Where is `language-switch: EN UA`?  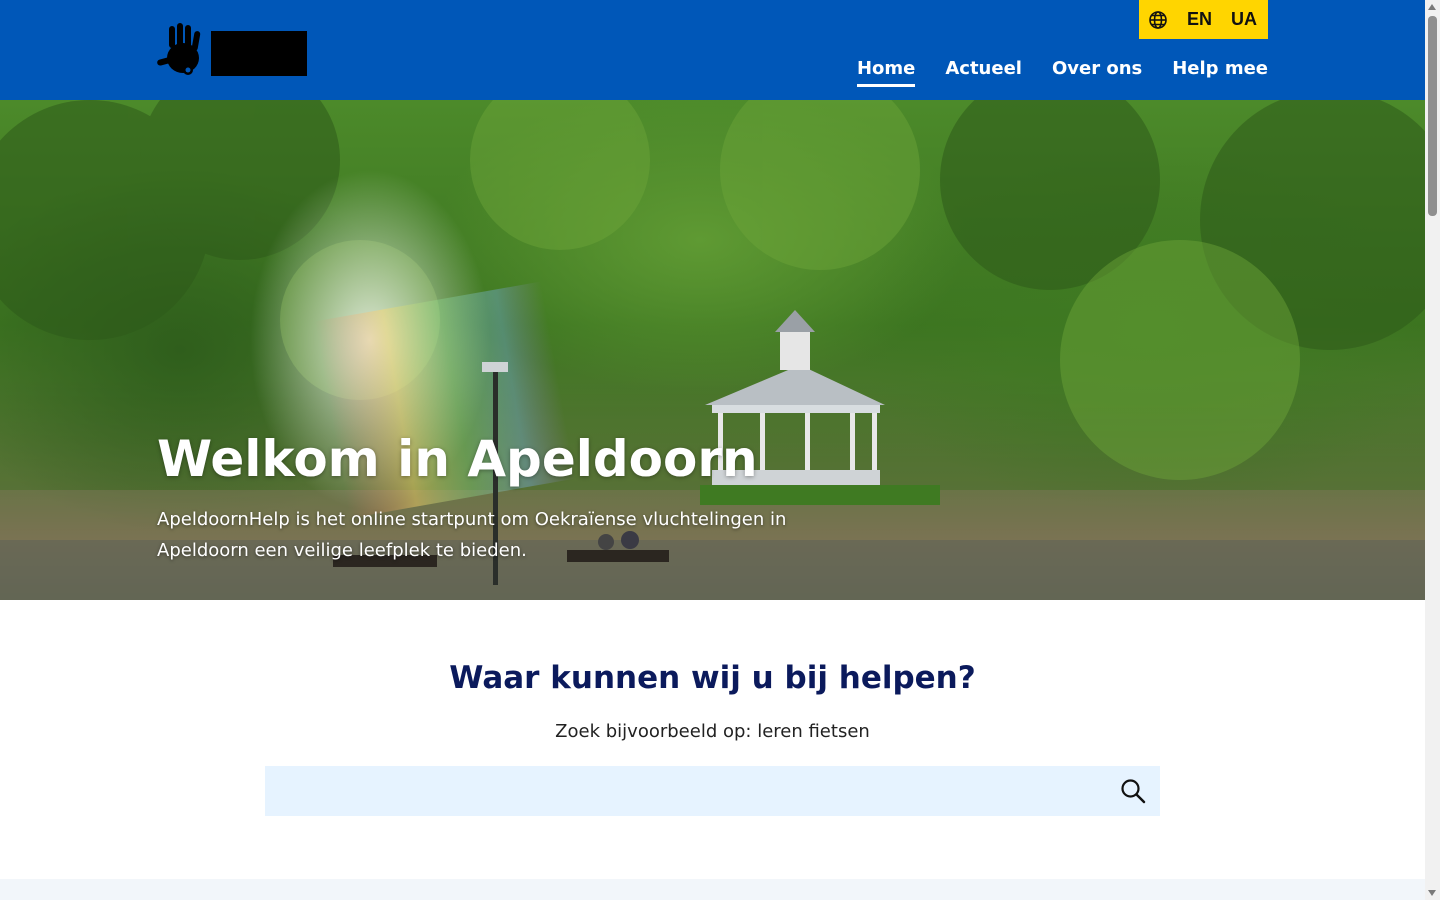 language-switch: EN UA is located at coordinates (1203, 19).